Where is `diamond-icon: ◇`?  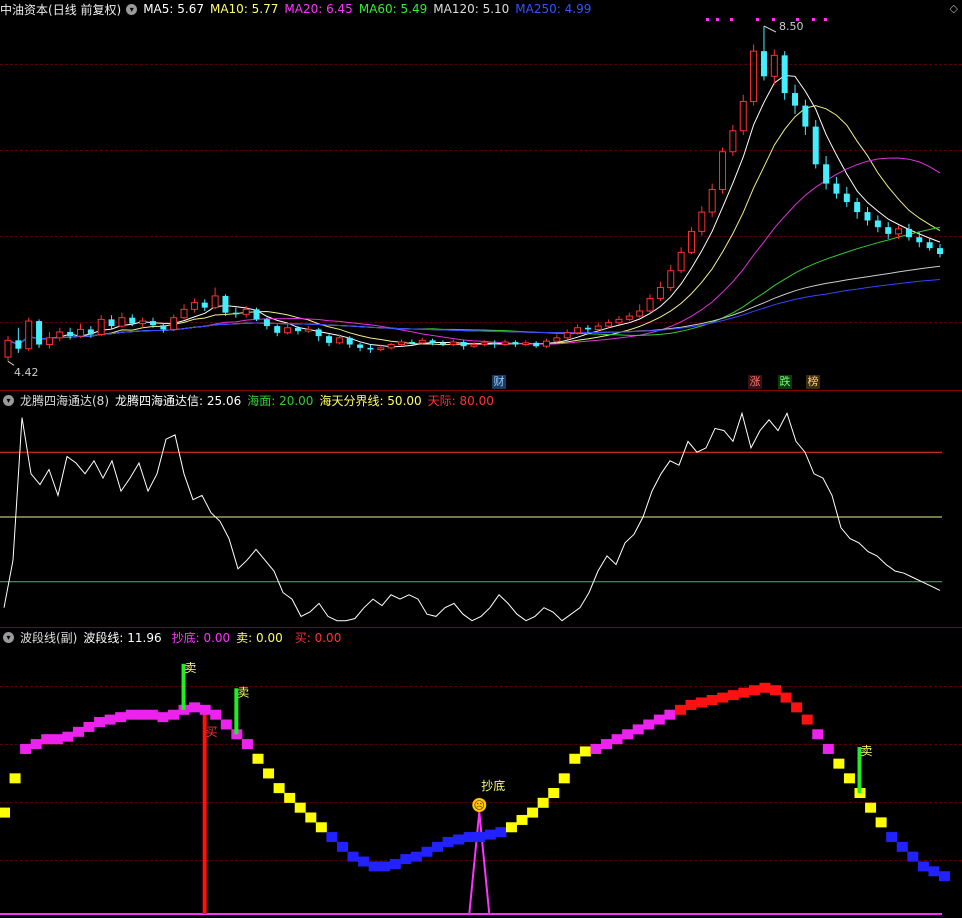
diamond-icon: ◇ is located at coordinates (954, 8).